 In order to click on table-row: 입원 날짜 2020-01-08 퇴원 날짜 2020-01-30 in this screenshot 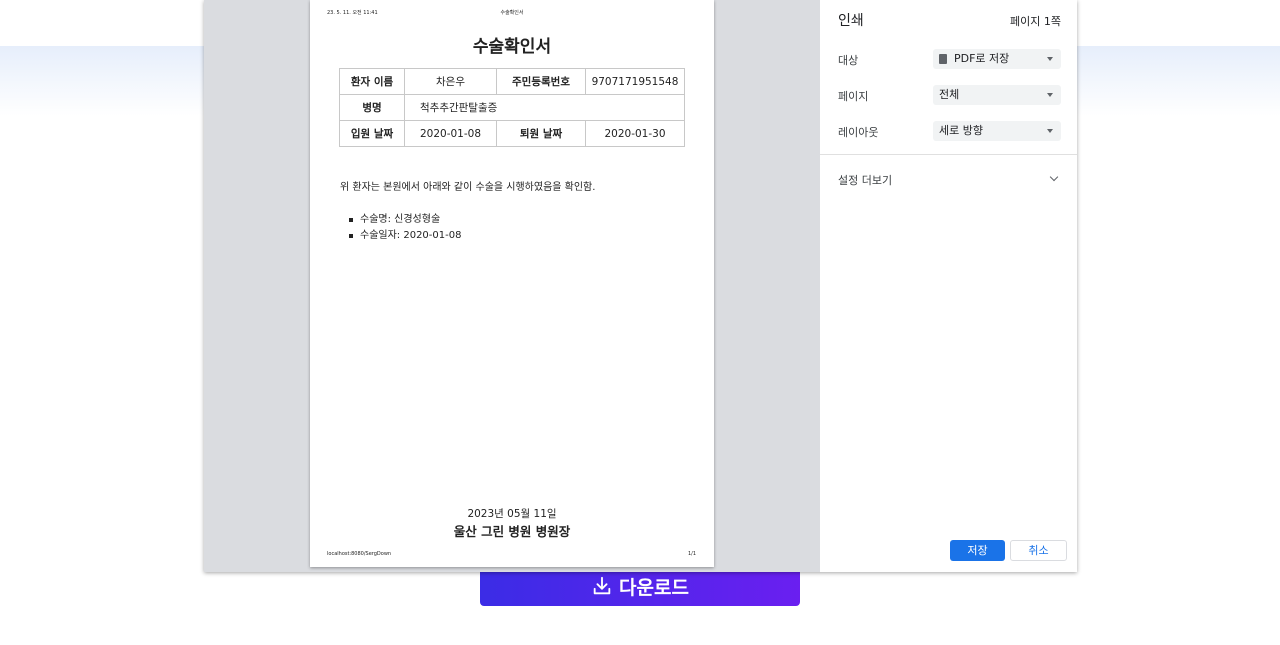, I will do `click(512, 133)`.